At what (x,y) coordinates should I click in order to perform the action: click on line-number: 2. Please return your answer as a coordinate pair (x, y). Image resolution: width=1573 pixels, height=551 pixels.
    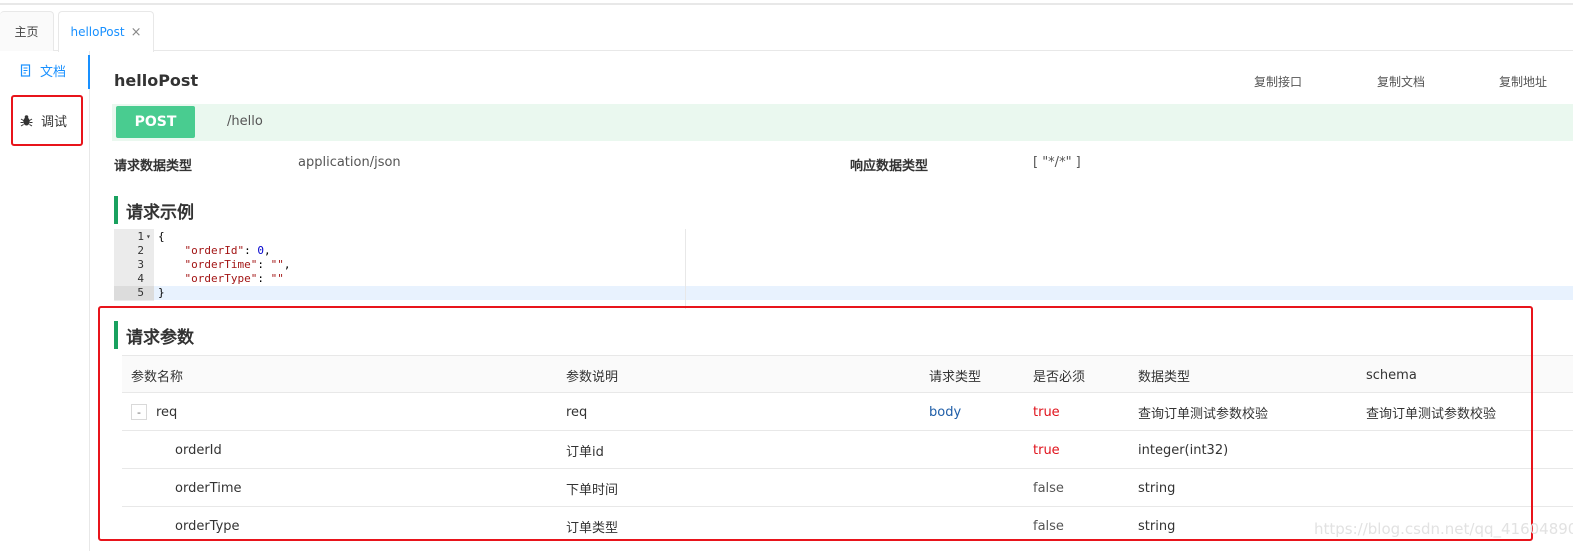
    Looking at the image, I should click on (140, 250).